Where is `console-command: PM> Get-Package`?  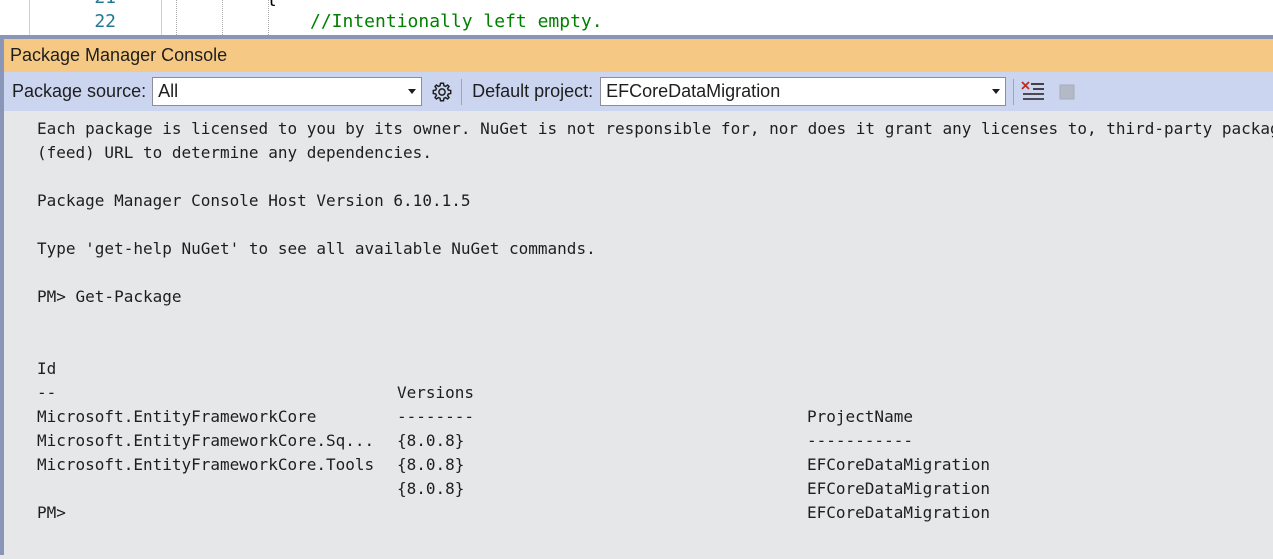 console-command: PM> Get-Package is located at coordinates (109, 296).